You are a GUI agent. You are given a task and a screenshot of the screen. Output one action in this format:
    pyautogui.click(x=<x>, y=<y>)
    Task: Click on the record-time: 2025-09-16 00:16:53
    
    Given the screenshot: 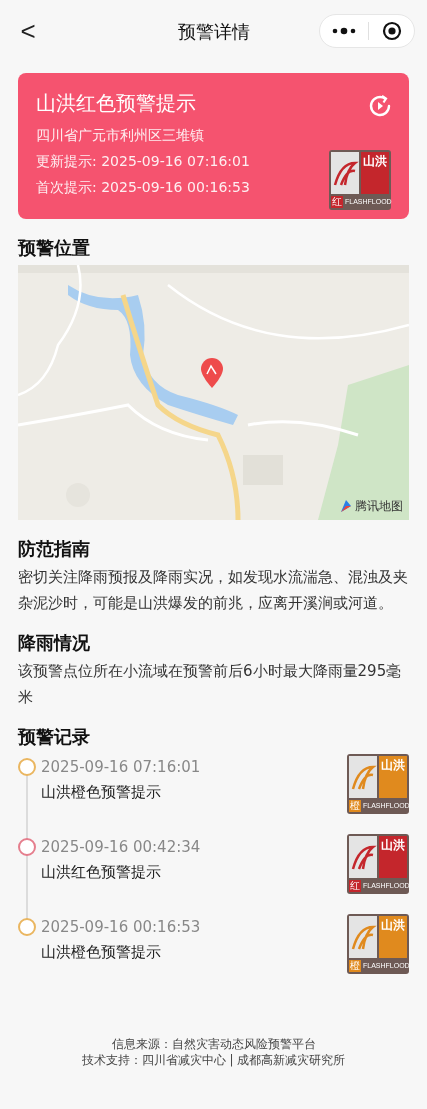 What is the action you would take?
    pyautogui.click(x=121, y=927)
    